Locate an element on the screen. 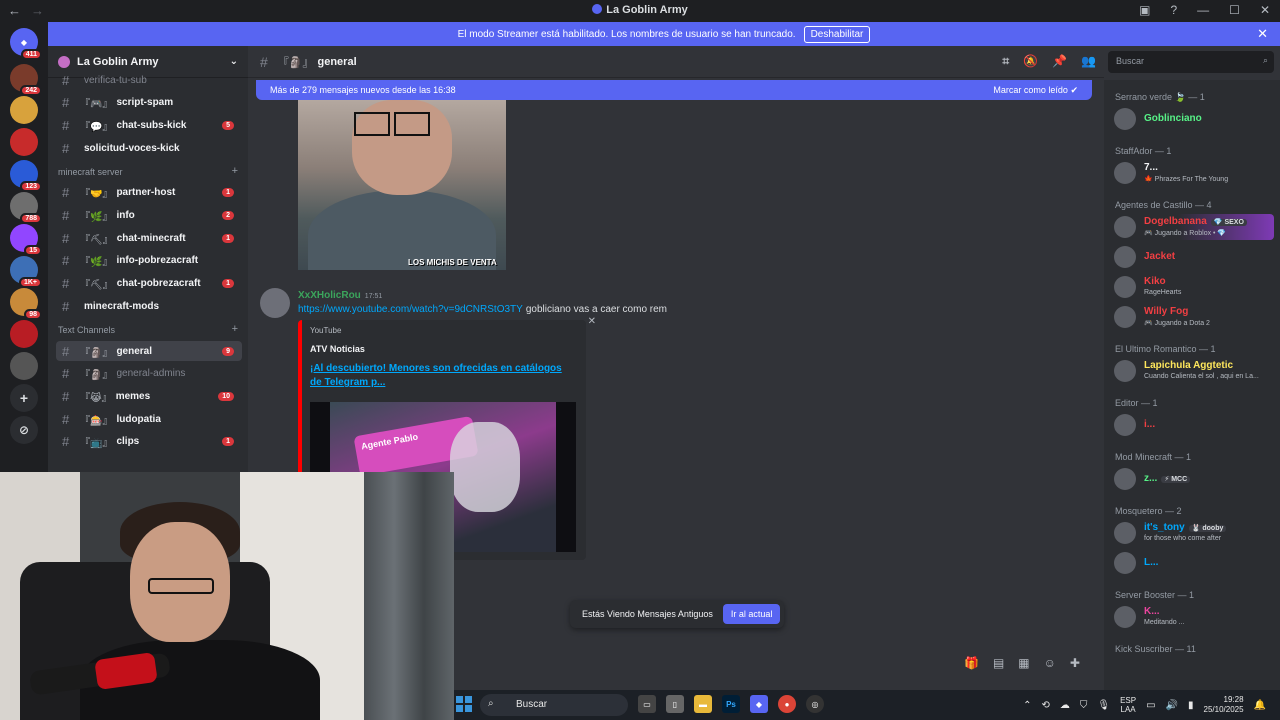 This screenshot has width=1280, height=720. app-icon: ▯ is located at coordinates (675, 704).